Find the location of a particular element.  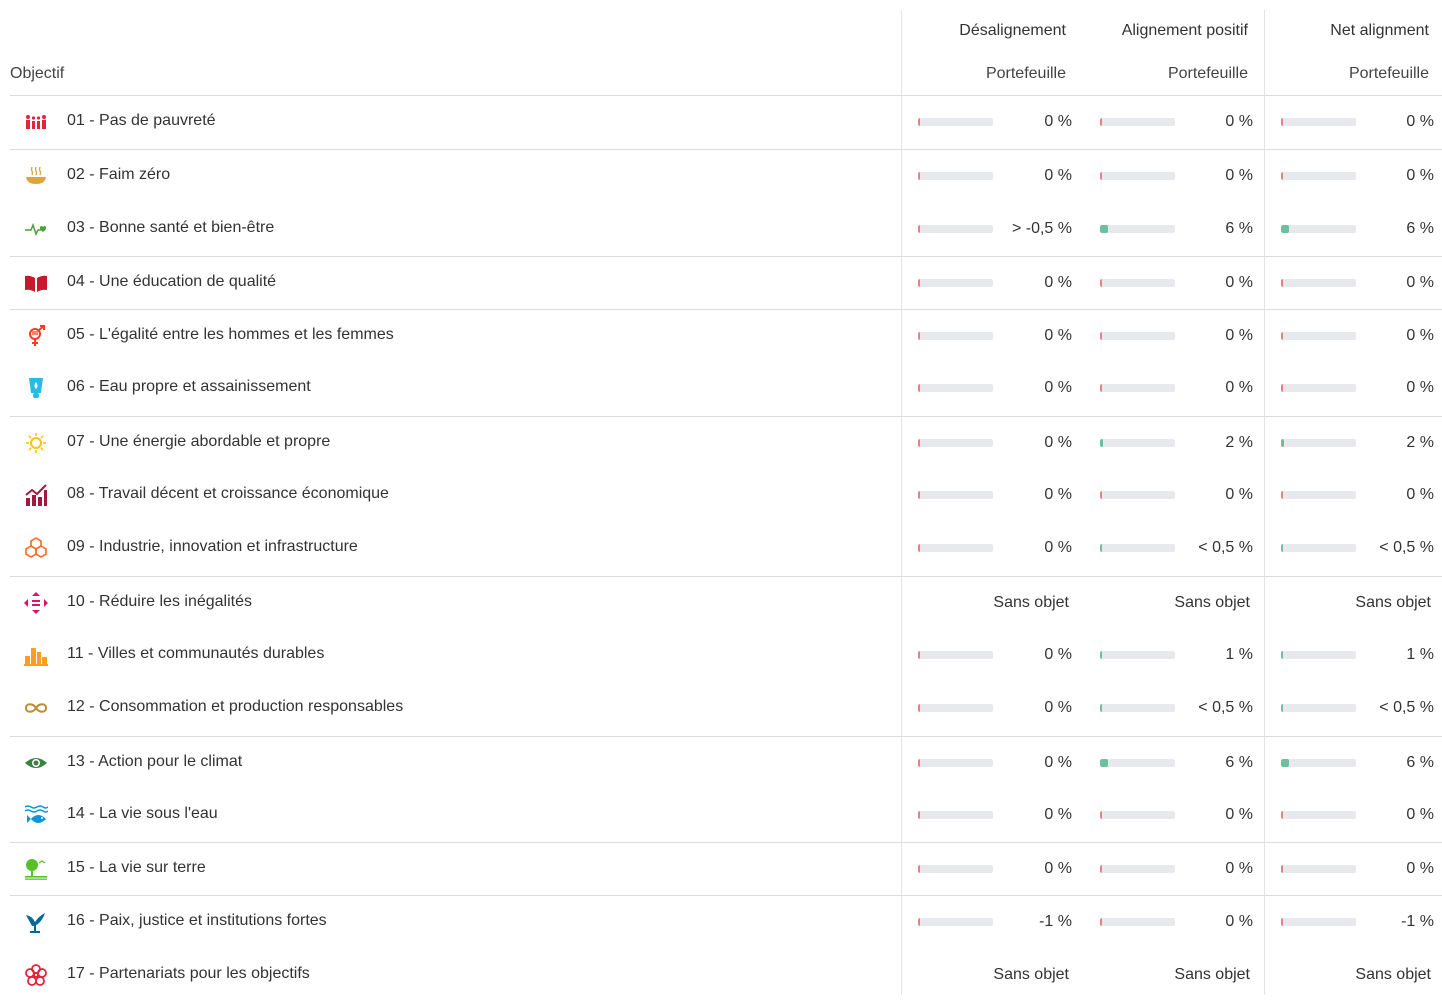

table-row: 02 - Faim zéro 0 % 0 % 0 % is located at coordinates (726, 175).